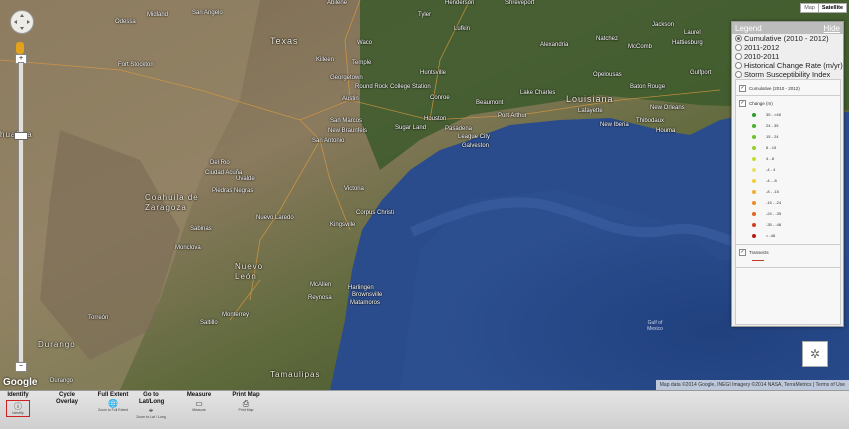 The height and width of the screenshot is (429, 849). I want to click on overlay-radio-1: 2011-2012, so click(787, 47).